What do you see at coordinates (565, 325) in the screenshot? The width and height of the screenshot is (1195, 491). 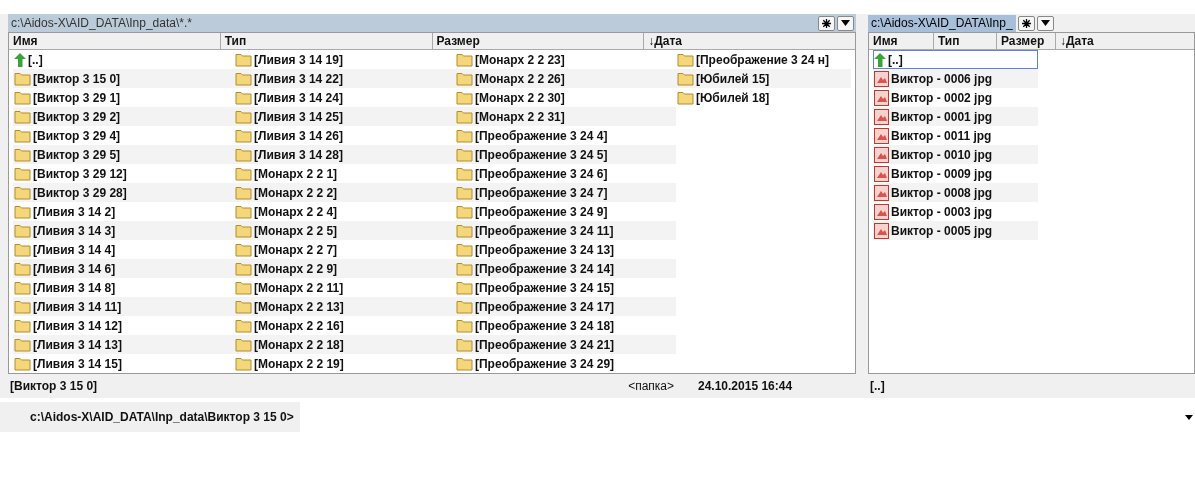 I see `file-item: [Преображение 3 24 18]` at bounding box center [565, 325].